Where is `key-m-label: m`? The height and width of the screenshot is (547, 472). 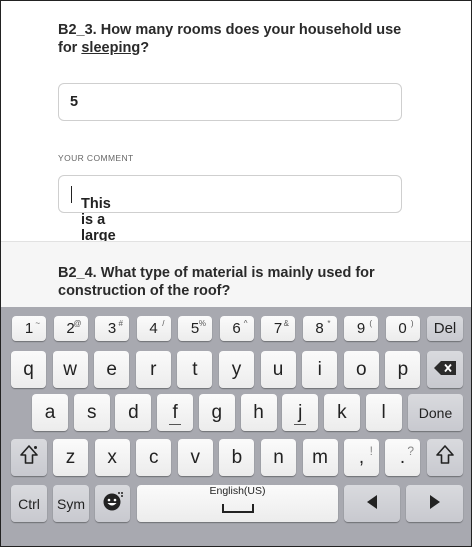
key-m-label: m is located at coordinates (320, 457).